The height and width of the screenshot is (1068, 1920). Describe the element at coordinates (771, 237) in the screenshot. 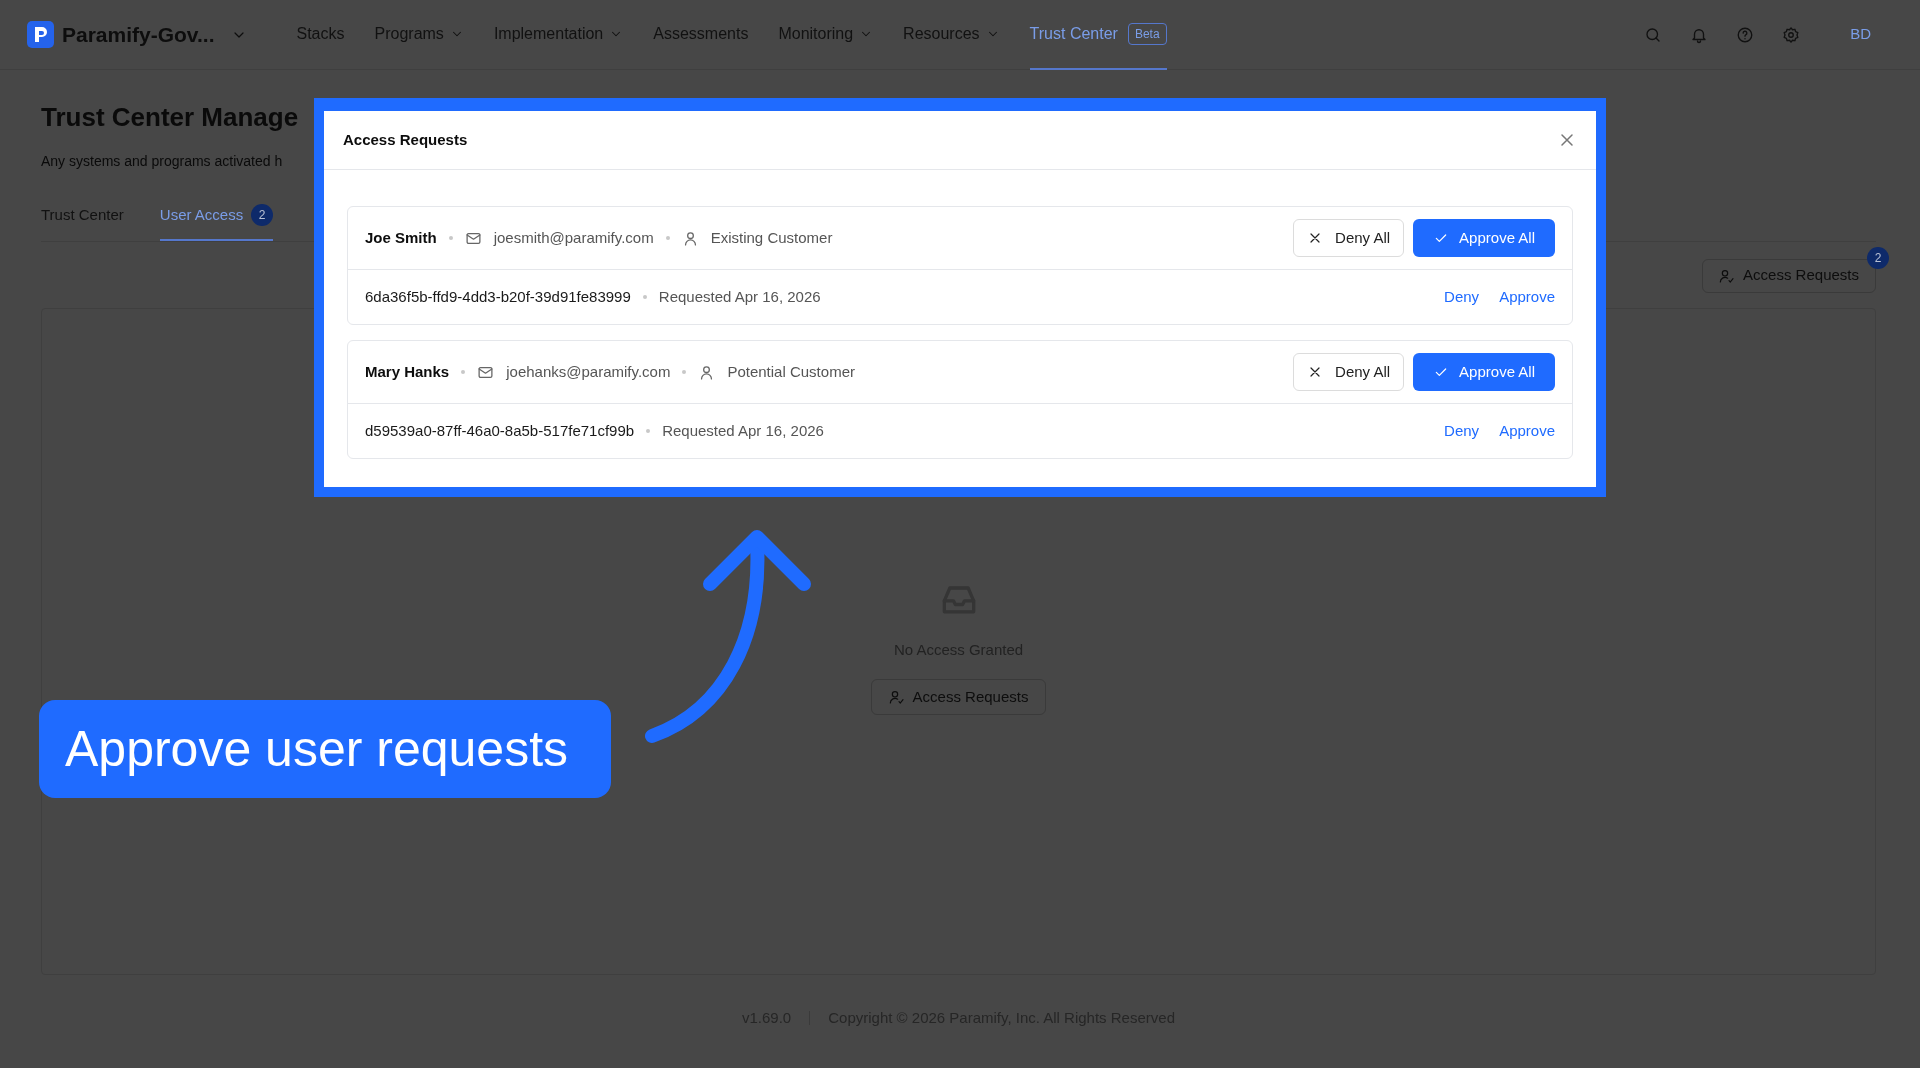

I see `customer-type: Existing Customer` at that location.